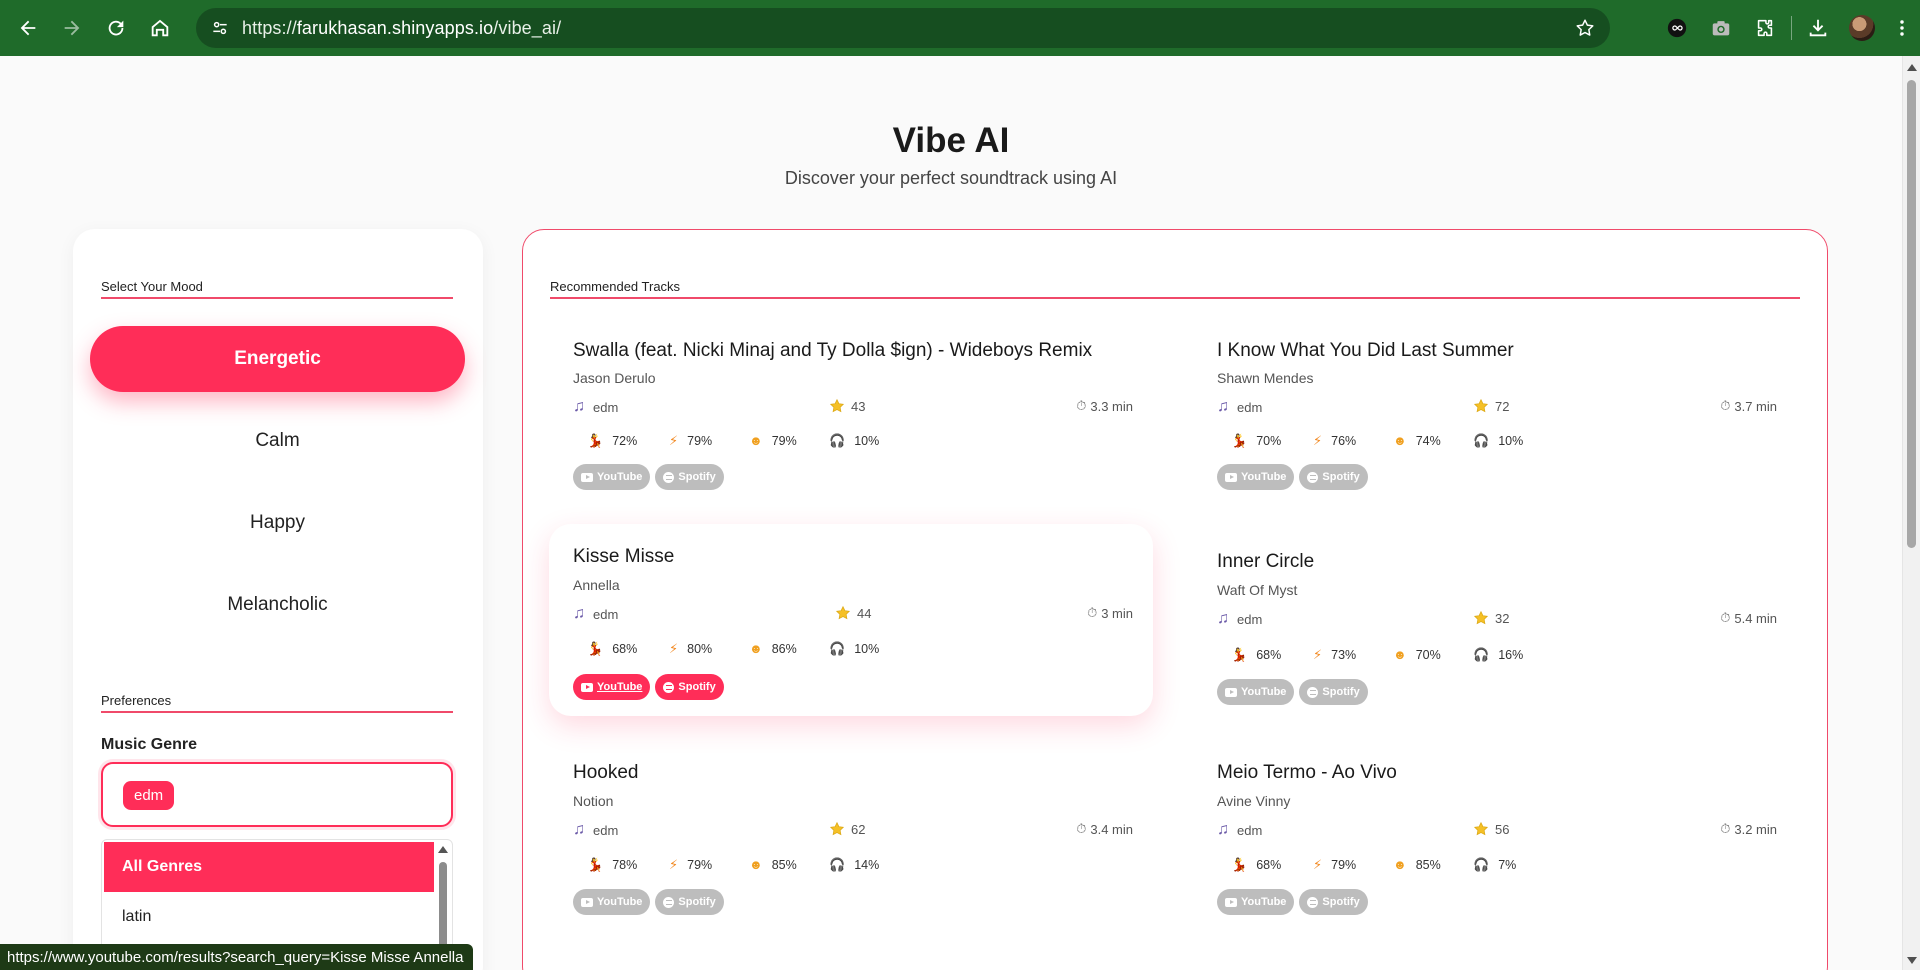 The image size is (1920, 970). Describe the element at coordinates (269, 867) in the screenshot. I see `genre-option-all: All Genres` at that location.